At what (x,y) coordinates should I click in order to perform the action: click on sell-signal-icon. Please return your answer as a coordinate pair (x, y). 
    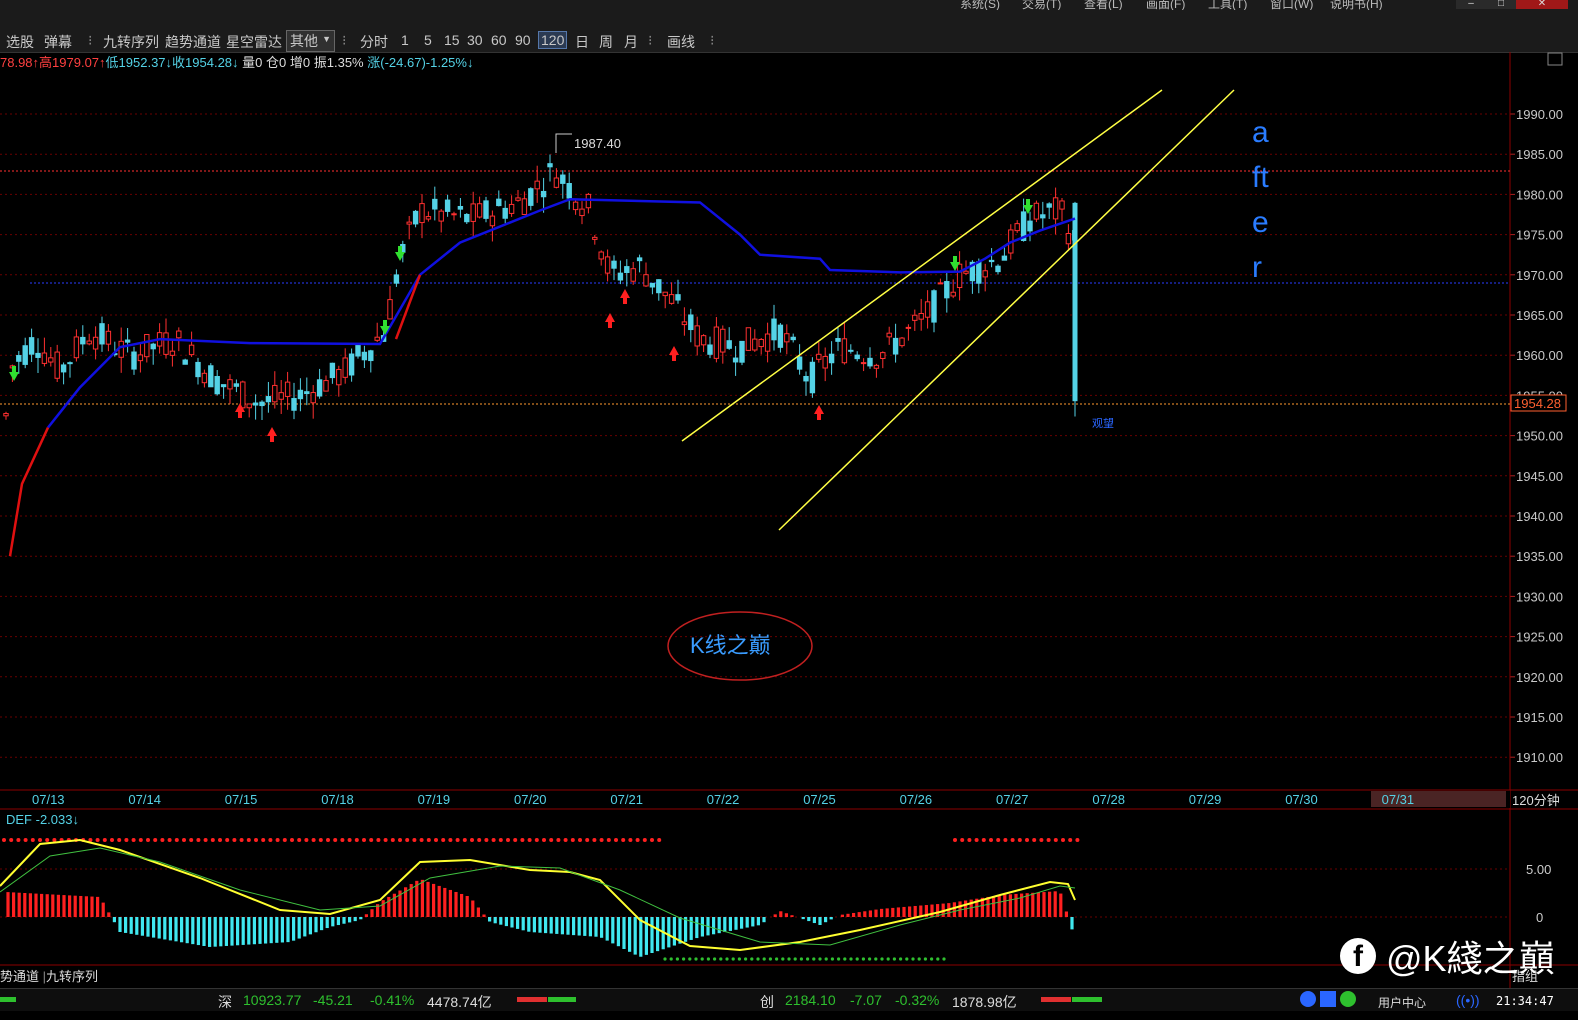
    Looking at the image, I should click on (385, 327).